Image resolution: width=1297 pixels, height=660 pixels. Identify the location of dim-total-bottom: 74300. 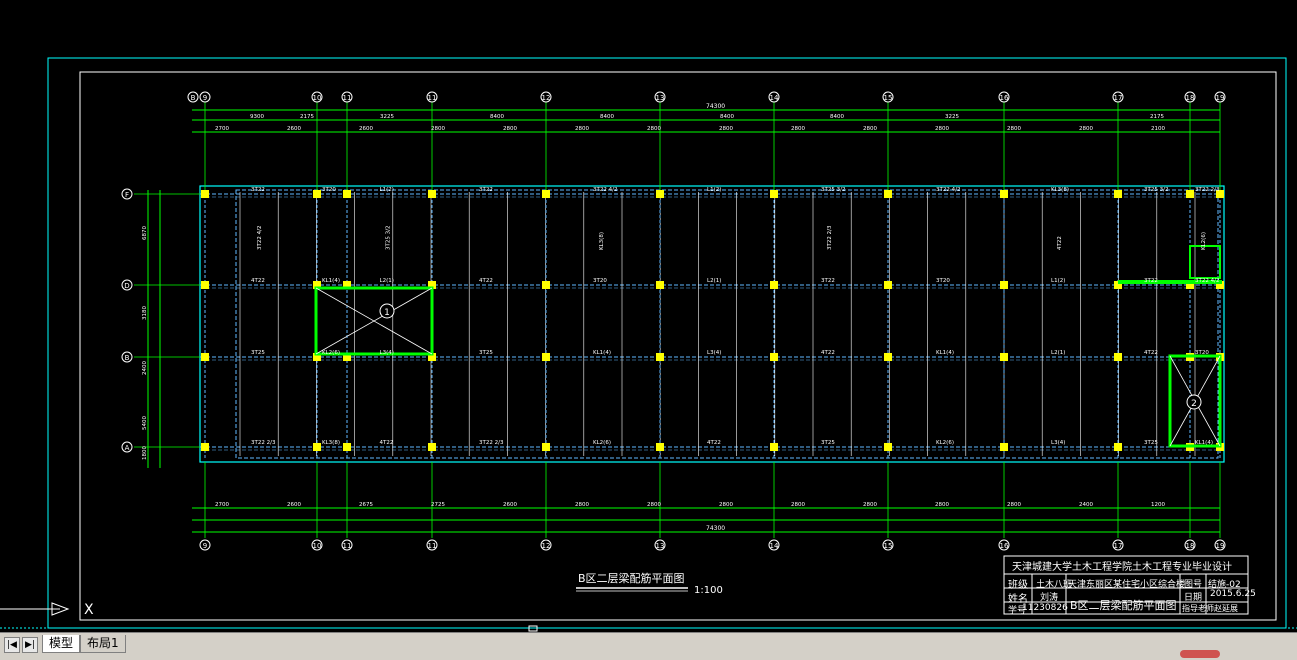
(715, 528).